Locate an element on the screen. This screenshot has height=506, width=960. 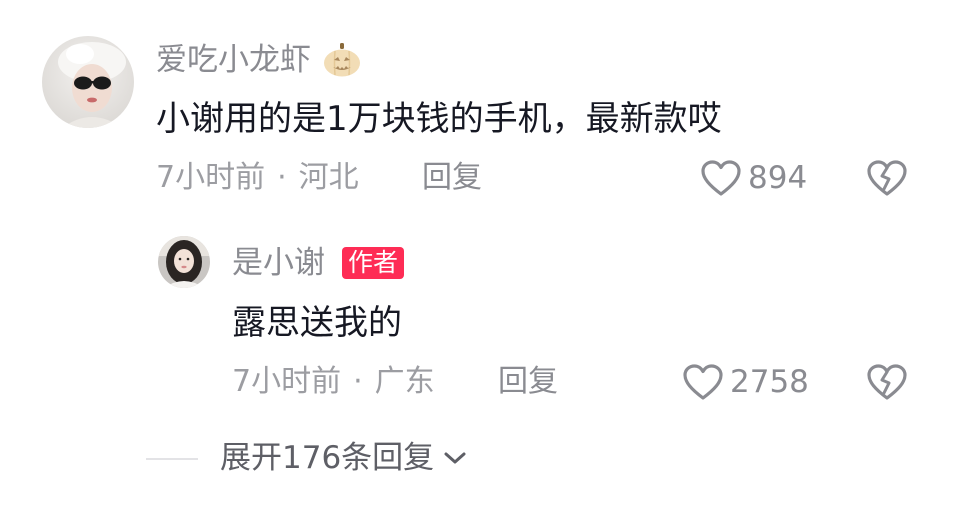
reply-reply-button: 回复 is located at coordinates (528, 382).